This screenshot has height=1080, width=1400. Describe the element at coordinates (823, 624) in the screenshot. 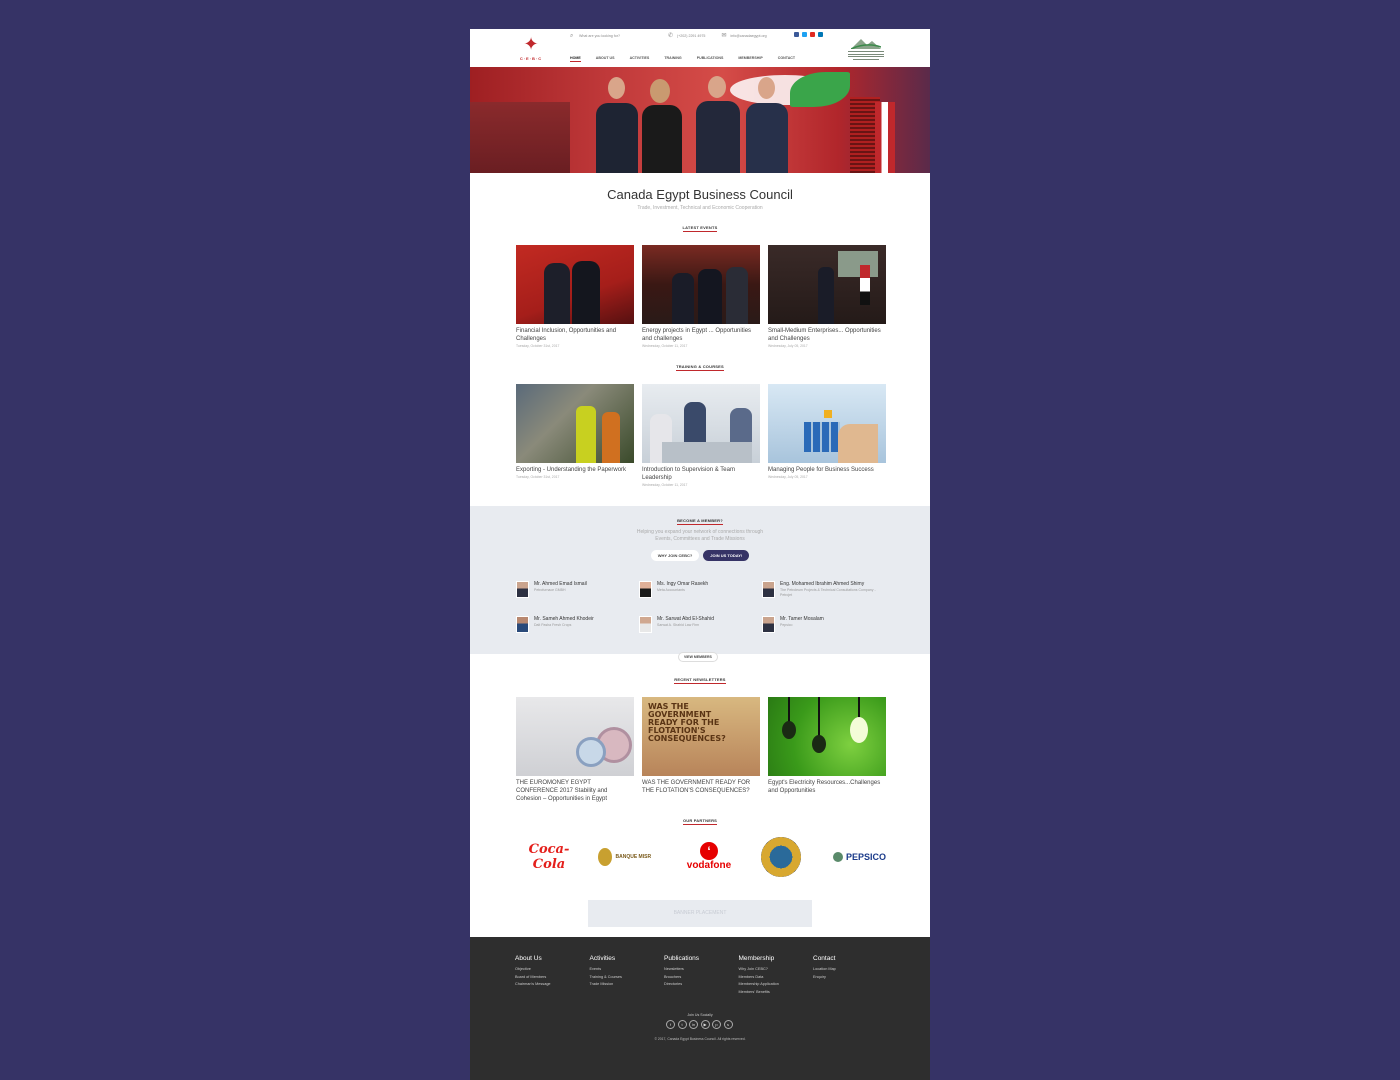

I see `member-item: Mr. Tamer Mosalam Pepsico` at that location.